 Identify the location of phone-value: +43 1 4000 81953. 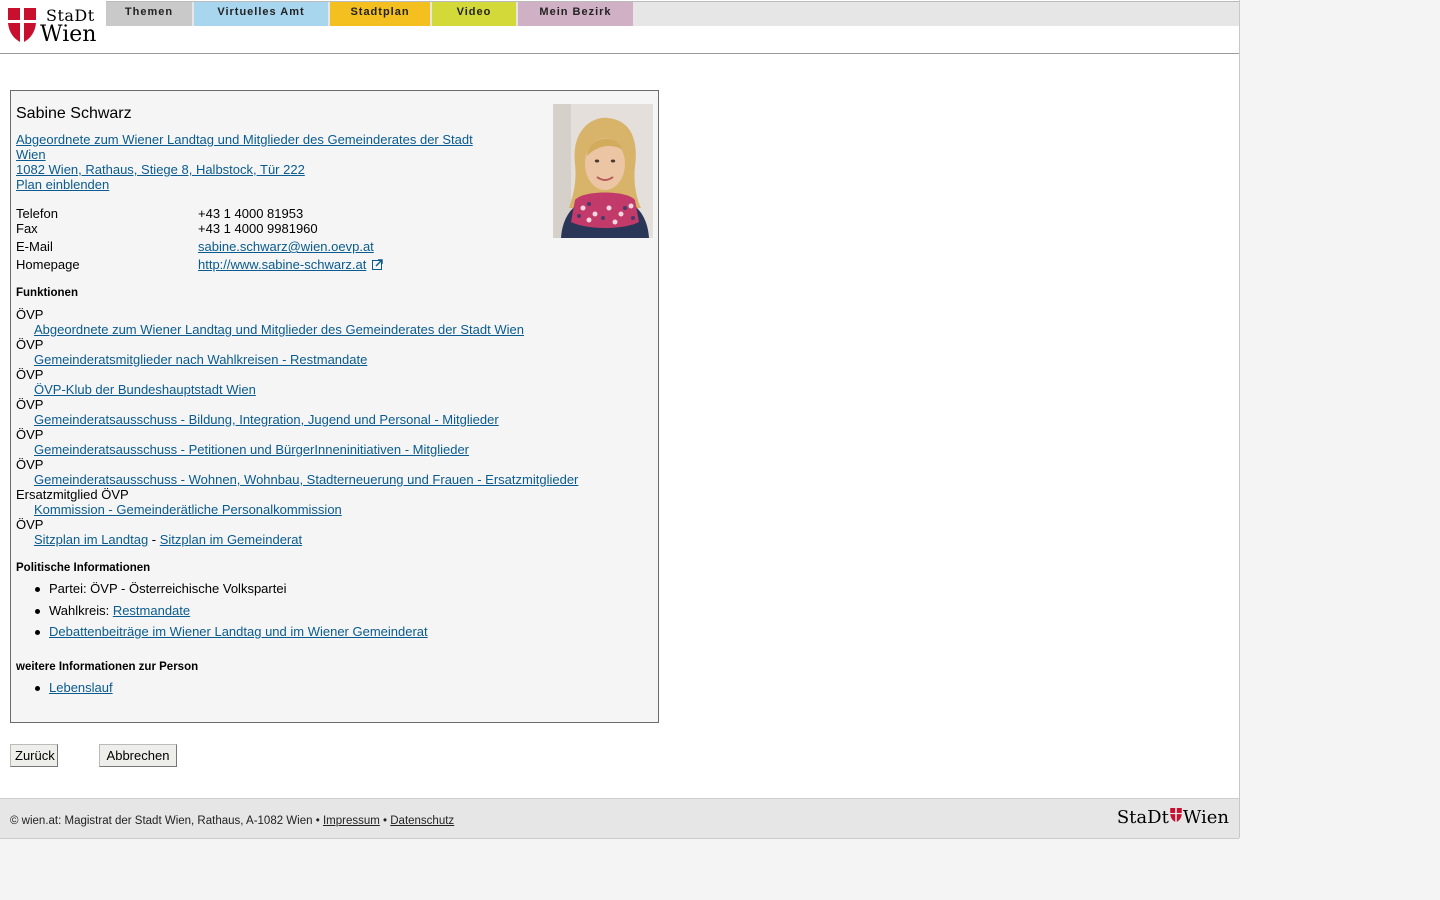
(251, 213).